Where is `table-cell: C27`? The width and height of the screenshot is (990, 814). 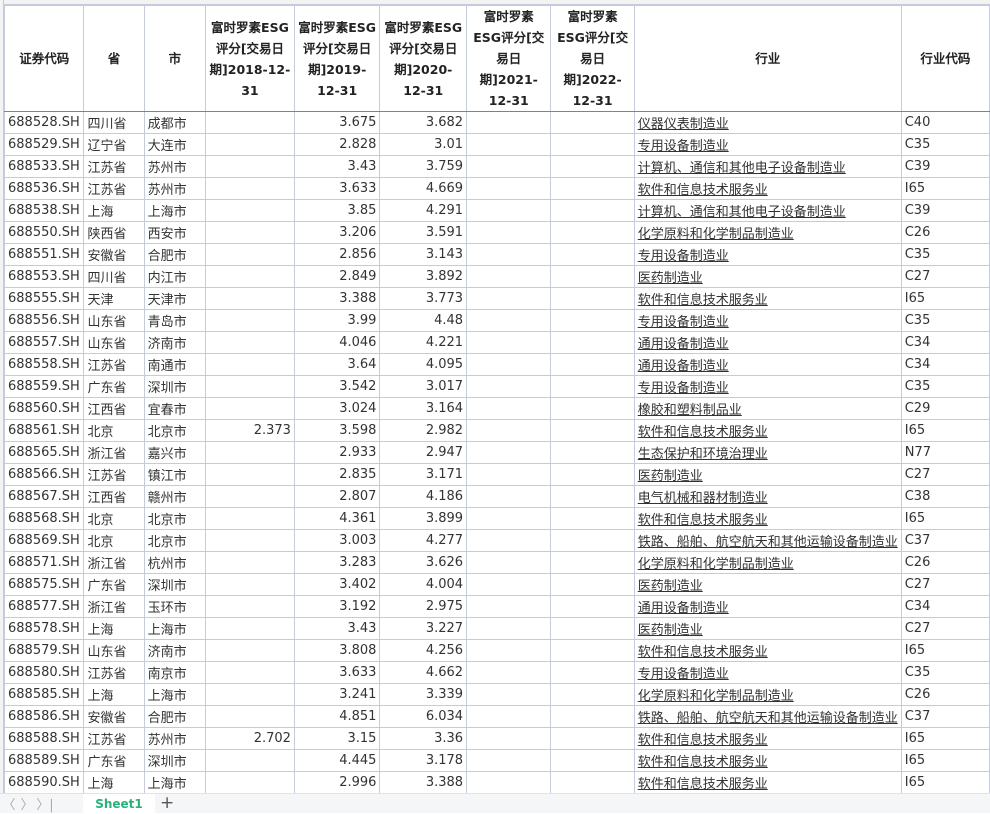
table-cell: C27 is located at coordinates (945, 276).